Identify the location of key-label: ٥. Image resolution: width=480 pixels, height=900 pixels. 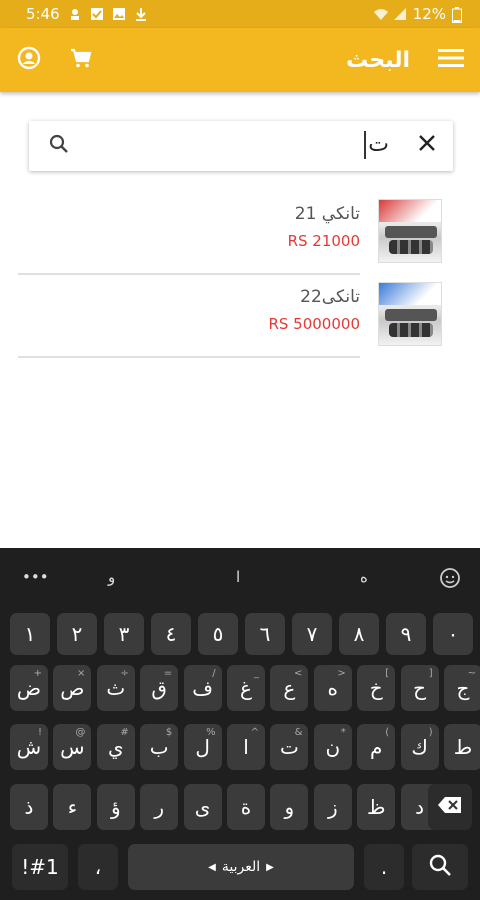
(218, 634).